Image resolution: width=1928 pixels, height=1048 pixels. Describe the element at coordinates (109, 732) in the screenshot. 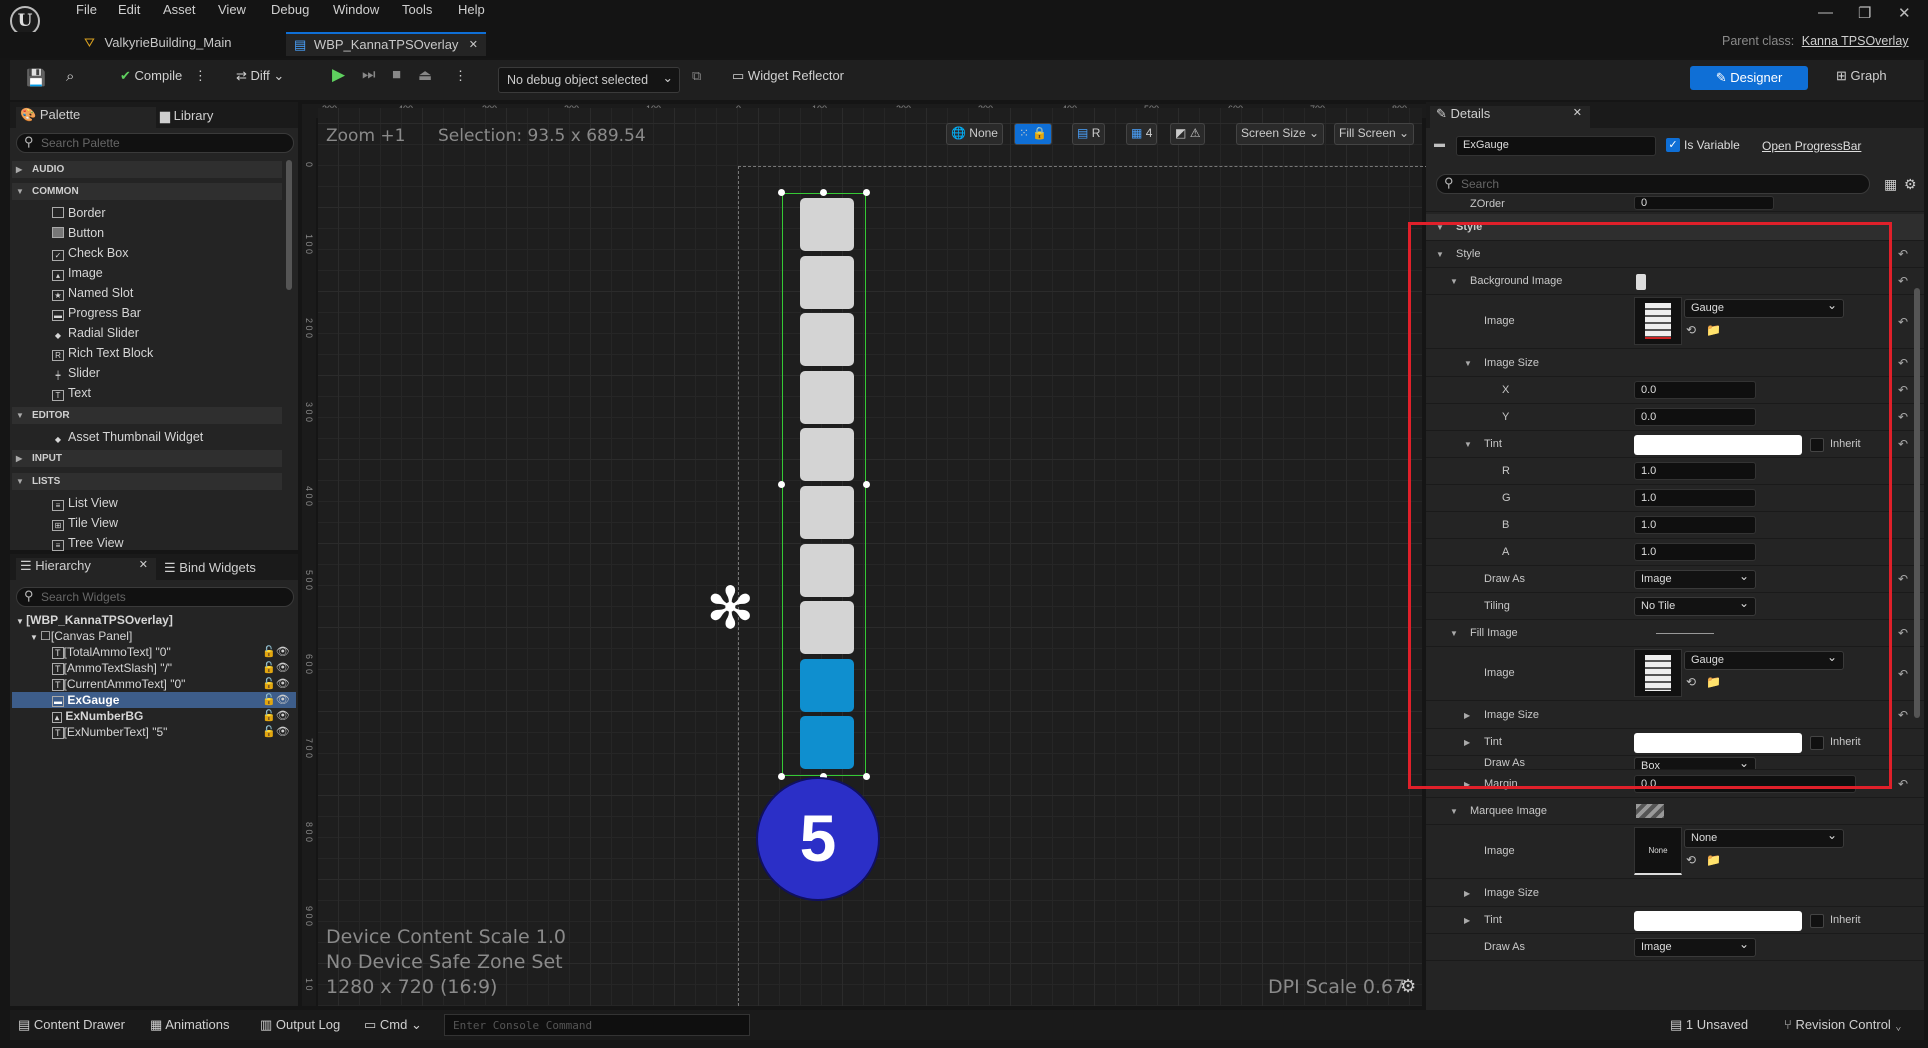

I see `hierarchy-ex-number-text: T [ExNumberText] "5"` at that location.